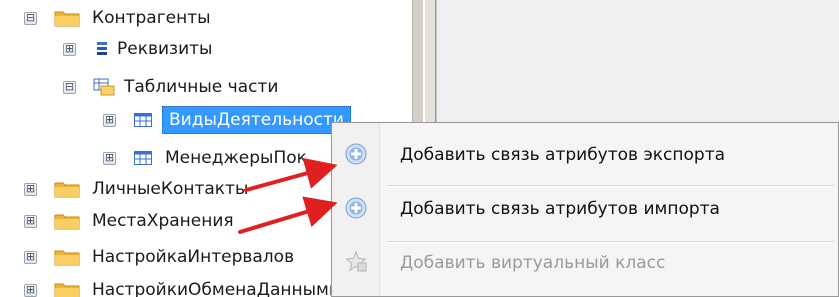  I want to click on tree-item-counterparties: ⊟ Контрагенты, so click(206, 18).